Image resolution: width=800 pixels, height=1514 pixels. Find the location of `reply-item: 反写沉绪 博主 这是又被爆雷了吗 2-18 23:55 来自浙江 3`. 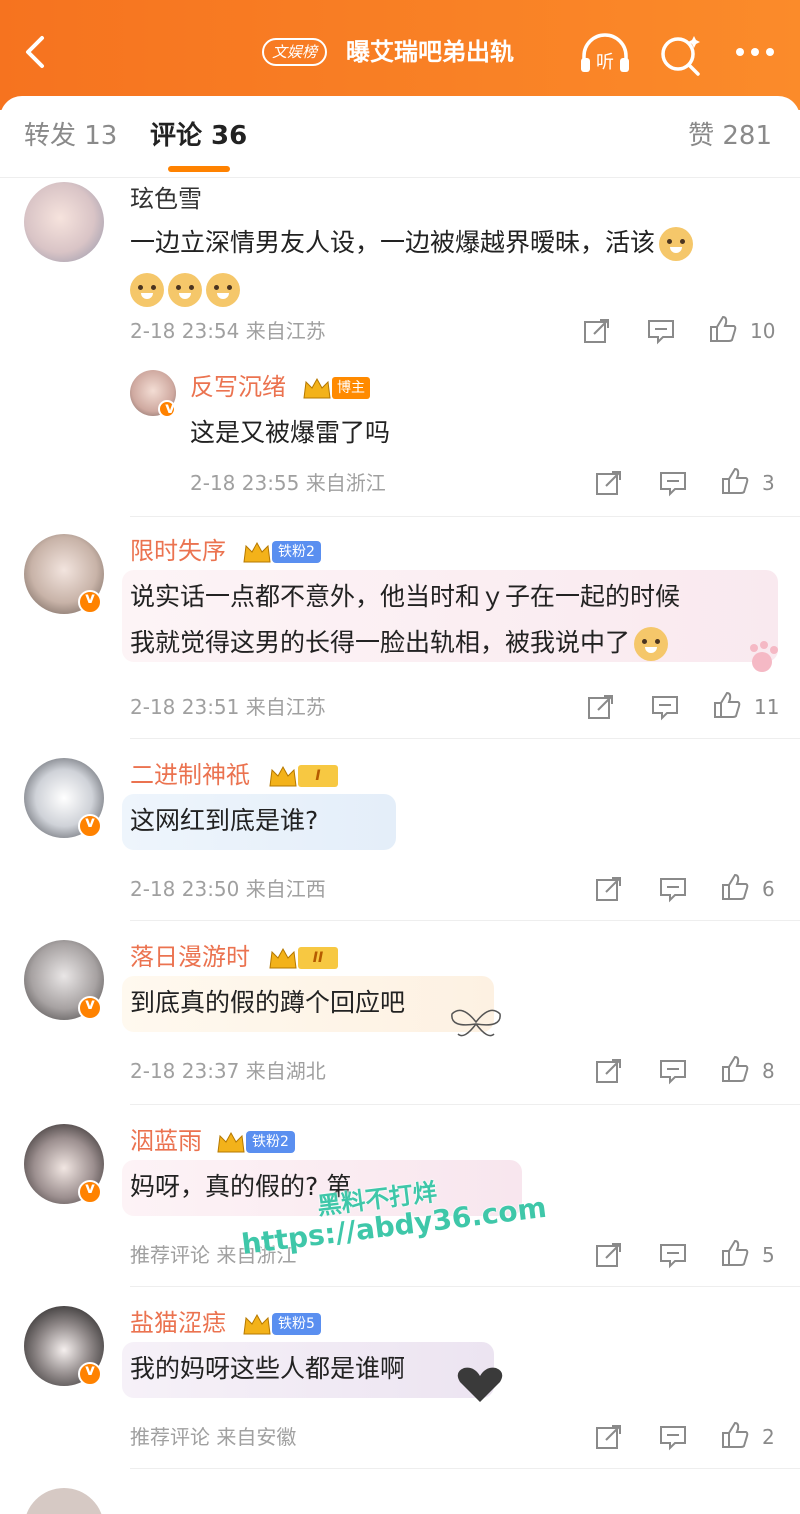

reply-item: 反写沉绪 博主 这是又被爆雷了吗 2-18 23:55 来自浙江 3 is located at coordinates (400, 436).